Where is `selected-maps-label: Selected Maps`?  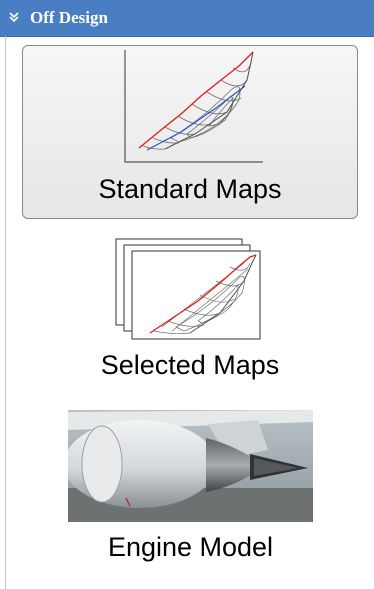
selected-maps-label: Selected Maps is located at coordinates (190, 365).